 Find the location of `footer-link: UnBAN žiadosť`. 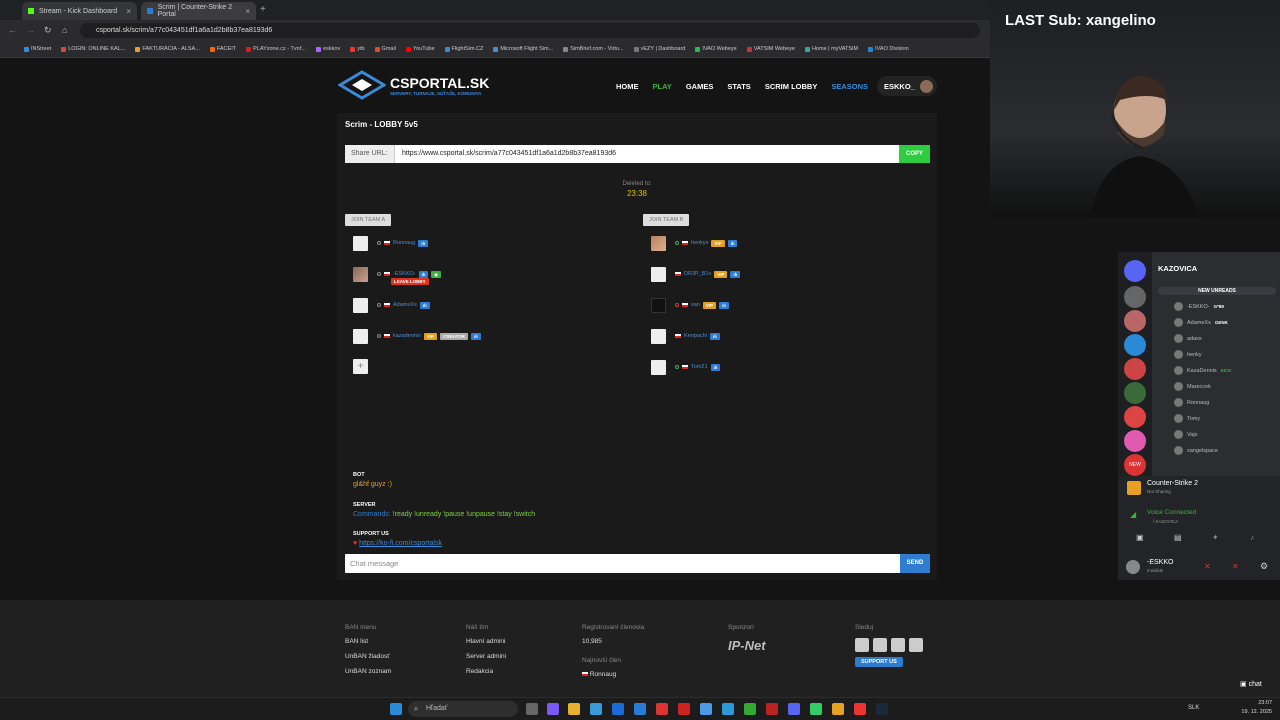

footer-link: UnBAN žiadosť is located at coordinates (368, 656).